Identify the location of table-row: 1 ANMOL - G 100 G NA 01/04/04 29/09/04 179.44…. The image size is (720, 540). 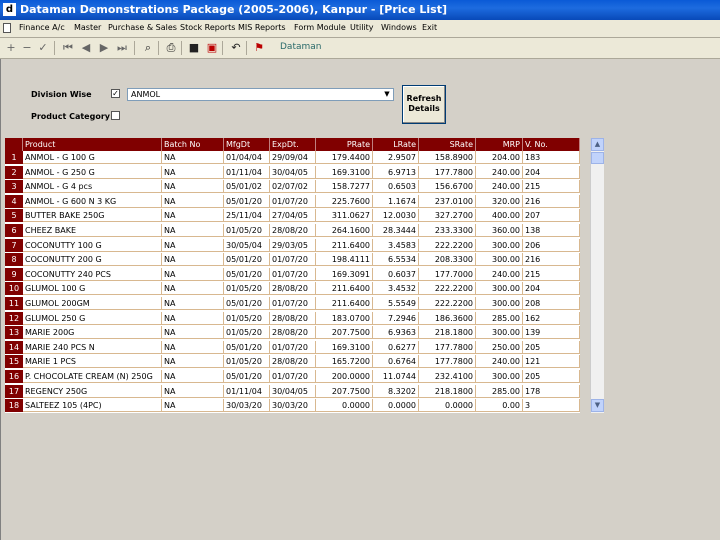
(292, 157).